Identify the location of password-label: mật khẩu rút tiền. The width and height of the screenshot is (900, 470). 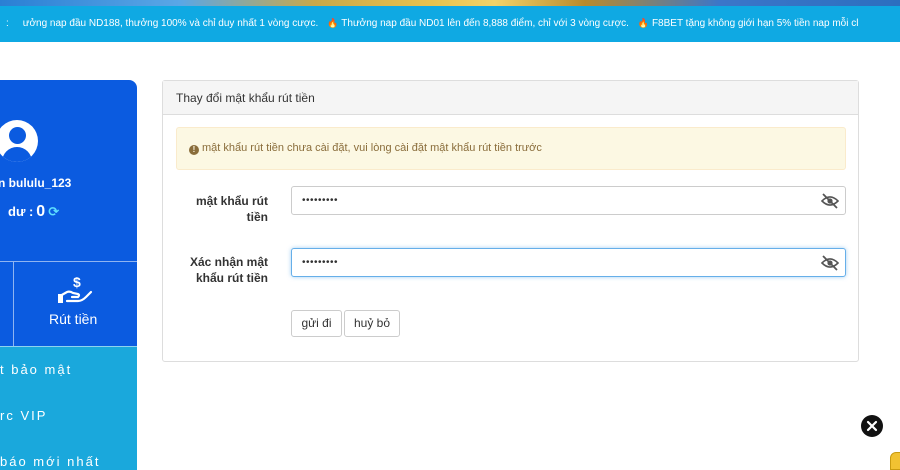
(218, 209).